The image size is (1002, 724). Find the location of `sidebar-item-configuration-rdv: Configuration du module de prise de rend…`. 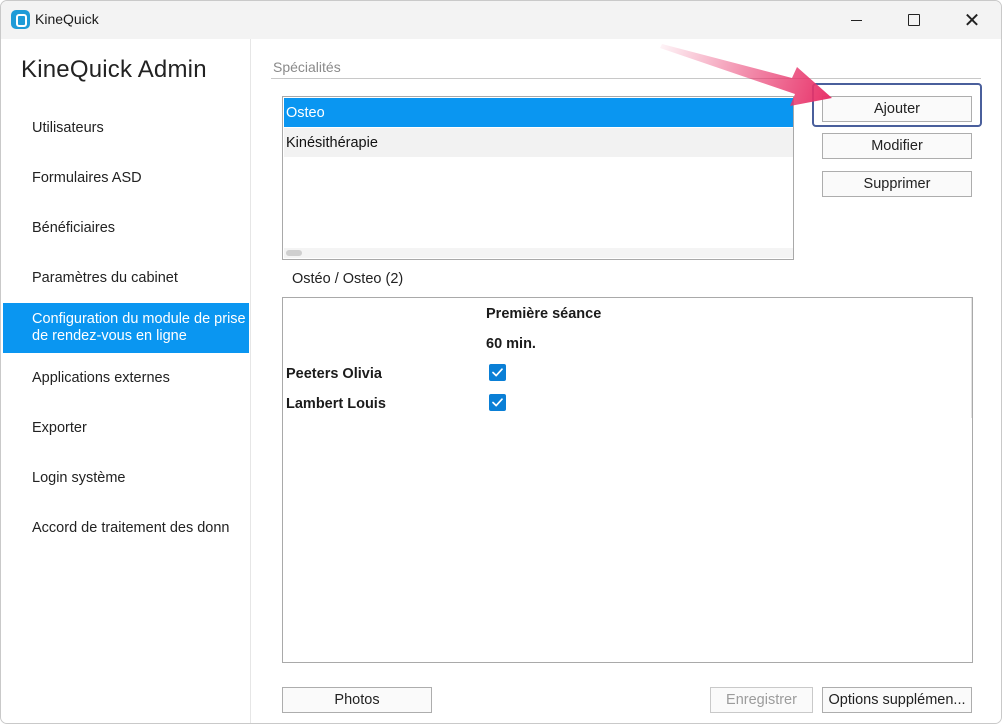

sidebar-item-configuration-rdv: Configuration du module de prise de rend… is located at coordinates (126, 328).